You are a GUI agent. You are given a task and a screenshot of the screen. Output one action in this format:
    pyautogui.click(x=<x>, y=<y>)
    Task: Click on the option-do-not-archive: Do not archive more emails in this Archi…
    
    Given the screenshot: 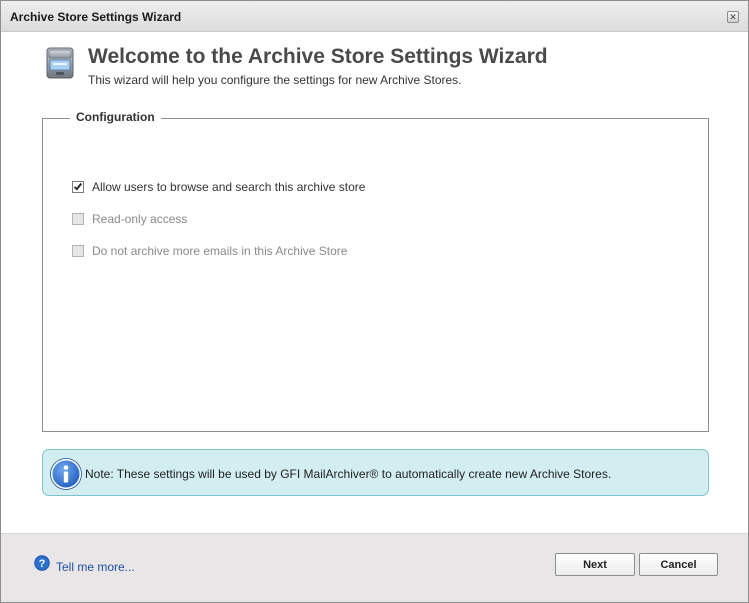 What is the action you would take?
    pyautogui.click(x=209, y=251)
    